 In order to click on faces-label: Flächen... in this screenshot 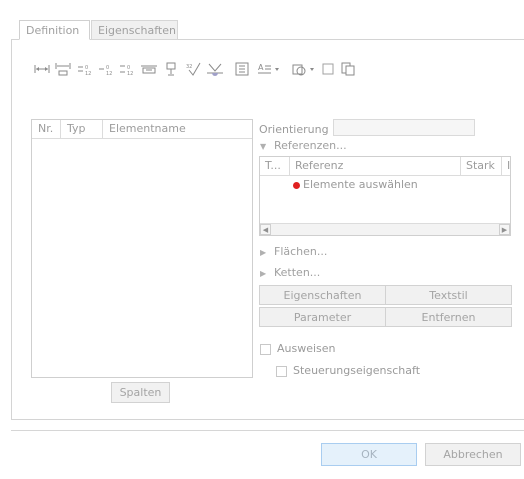, I will do `click(301, 251)`.